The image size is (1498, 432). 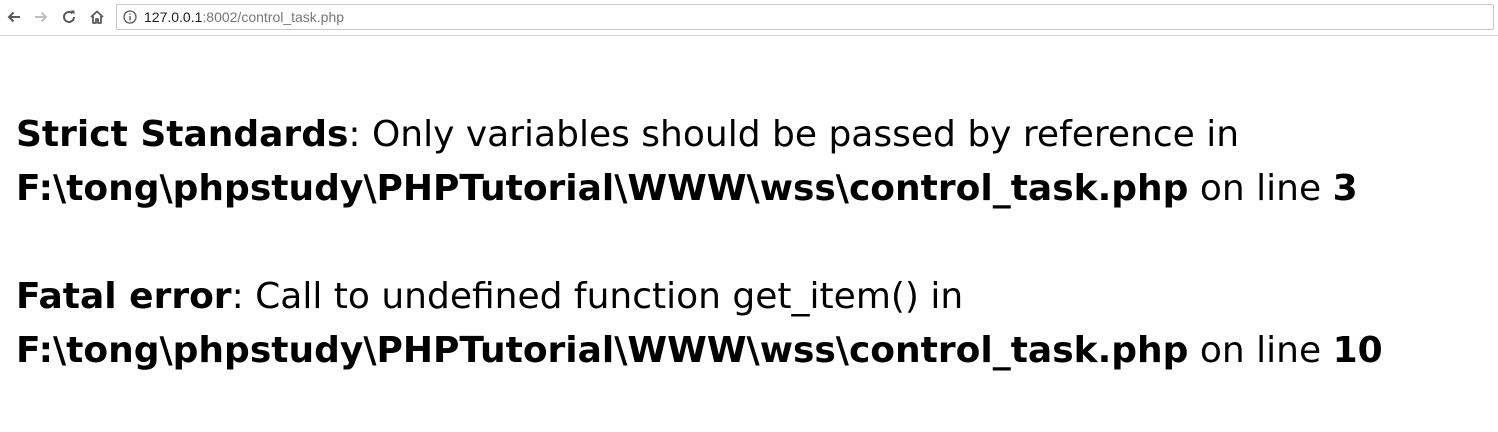 I want to click on reload-icon, so click(x=69, y=16).